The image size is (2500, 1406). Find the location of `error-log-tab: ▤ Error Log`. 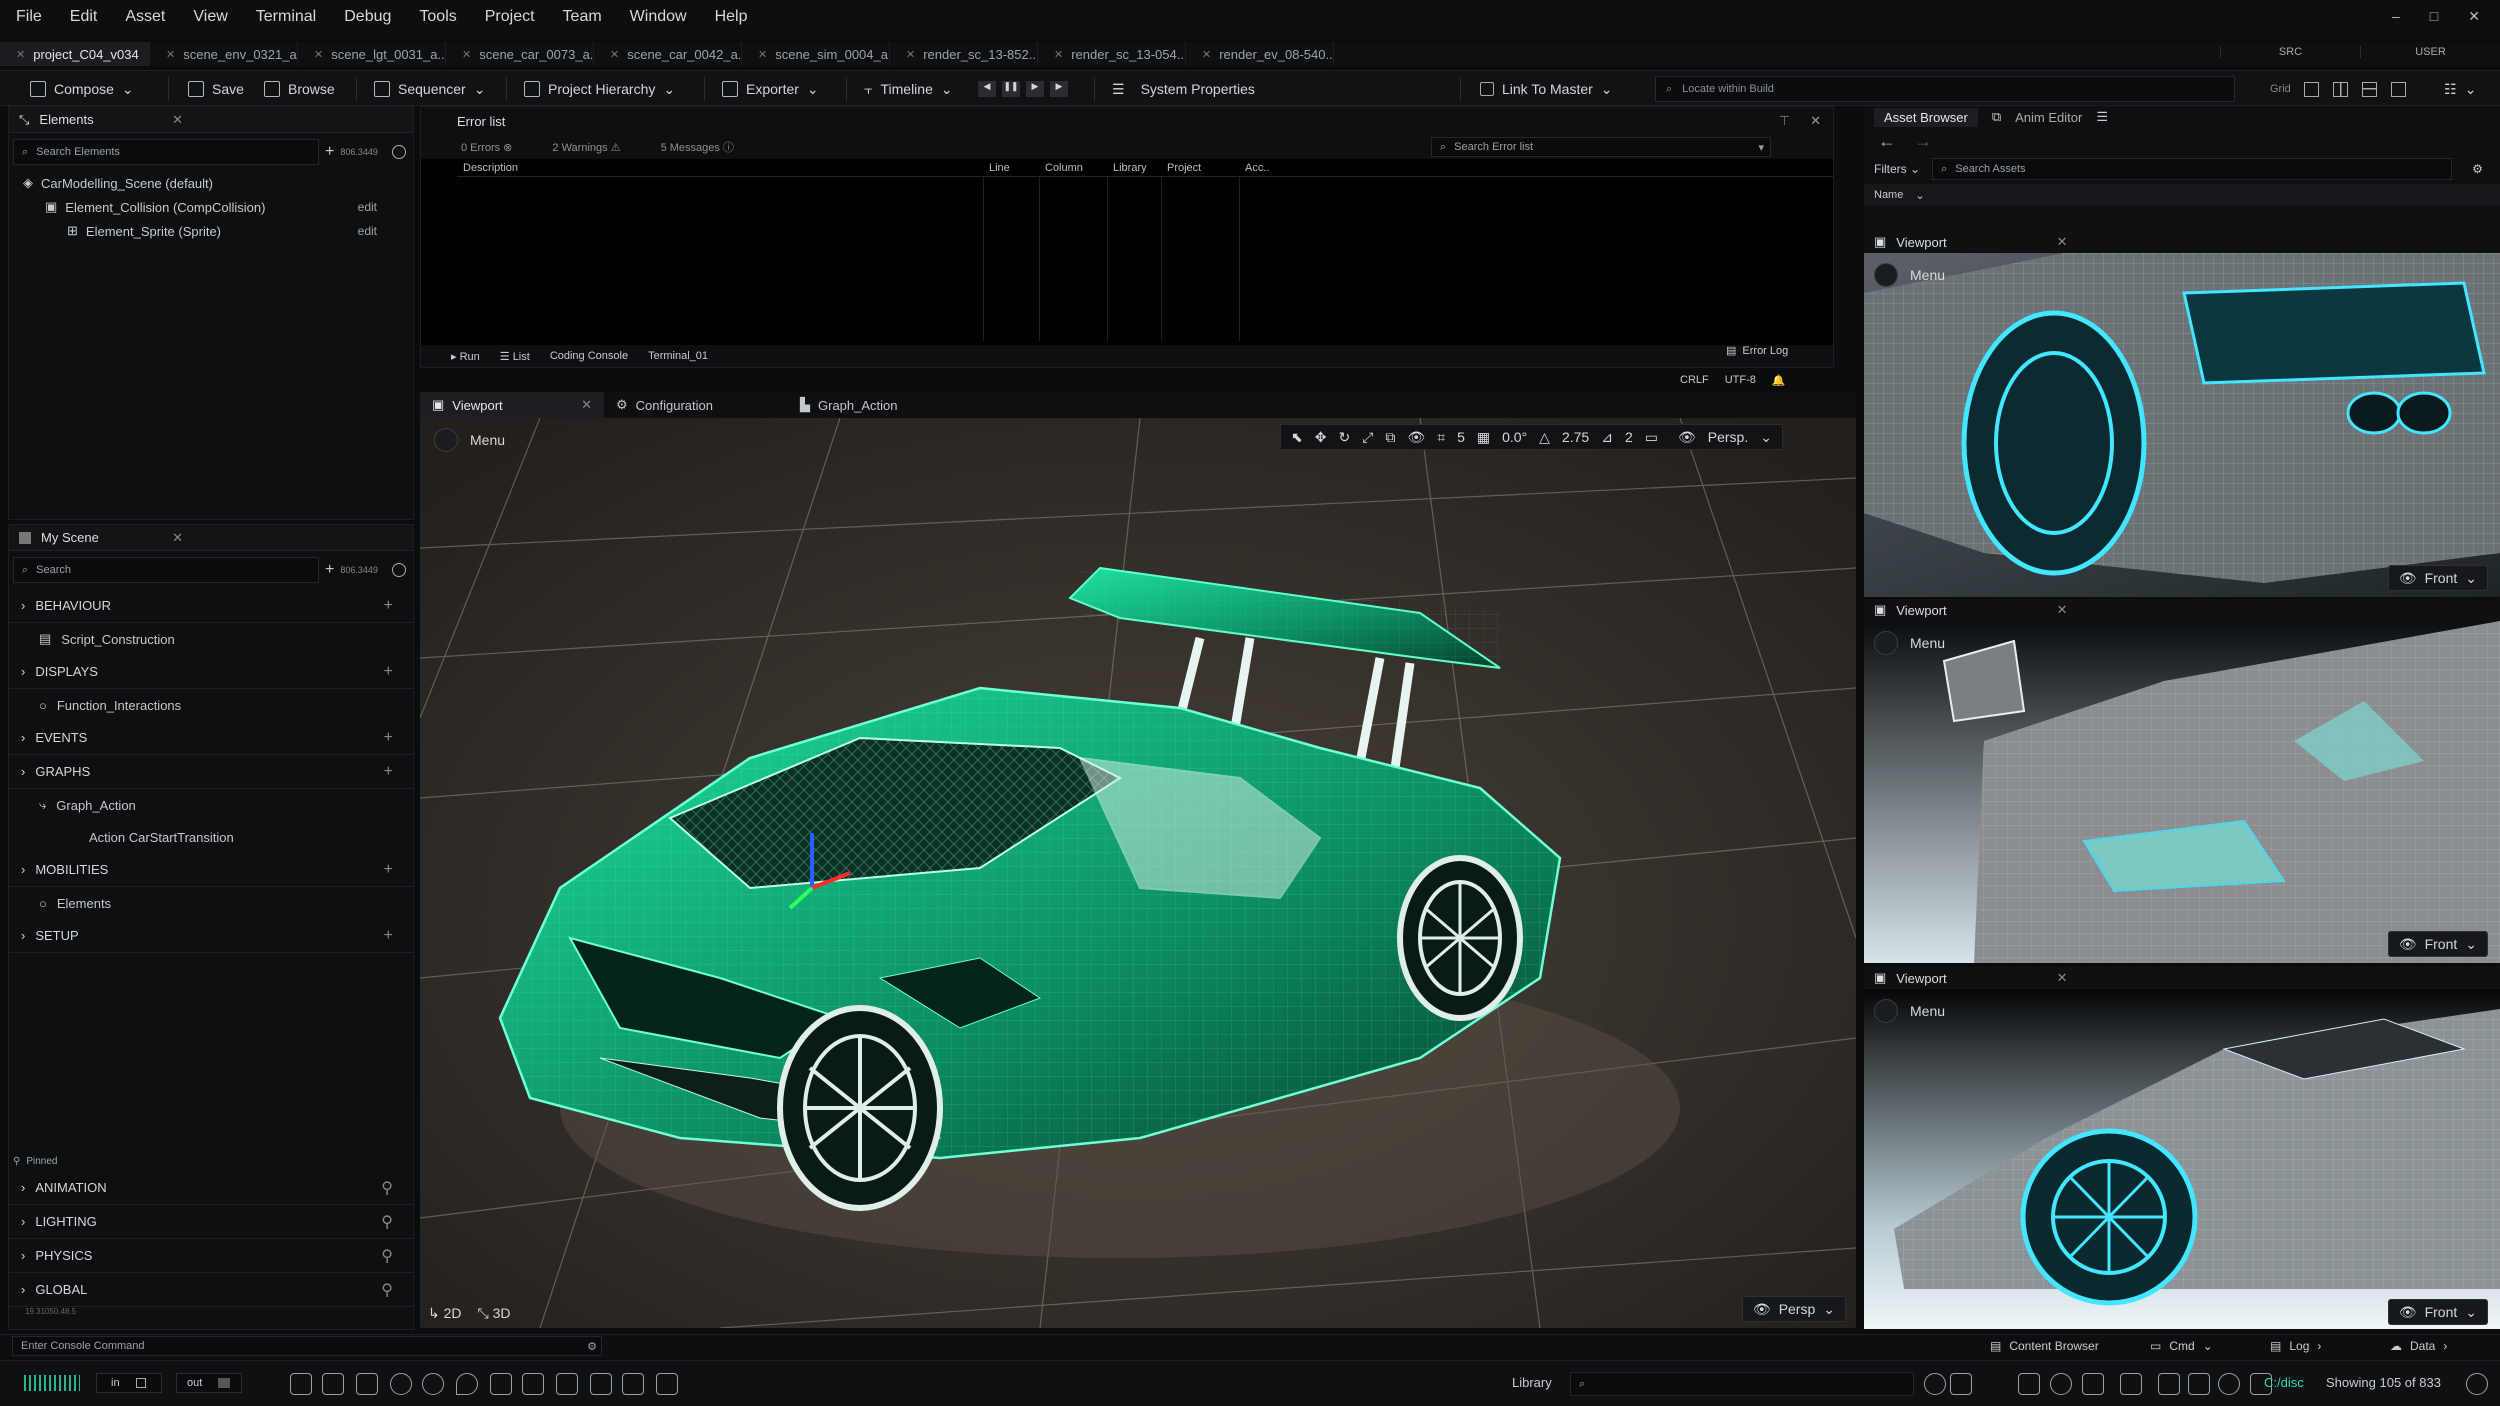

error-log-tab: ▤ Error Log is located at coordinates (1757, 351).